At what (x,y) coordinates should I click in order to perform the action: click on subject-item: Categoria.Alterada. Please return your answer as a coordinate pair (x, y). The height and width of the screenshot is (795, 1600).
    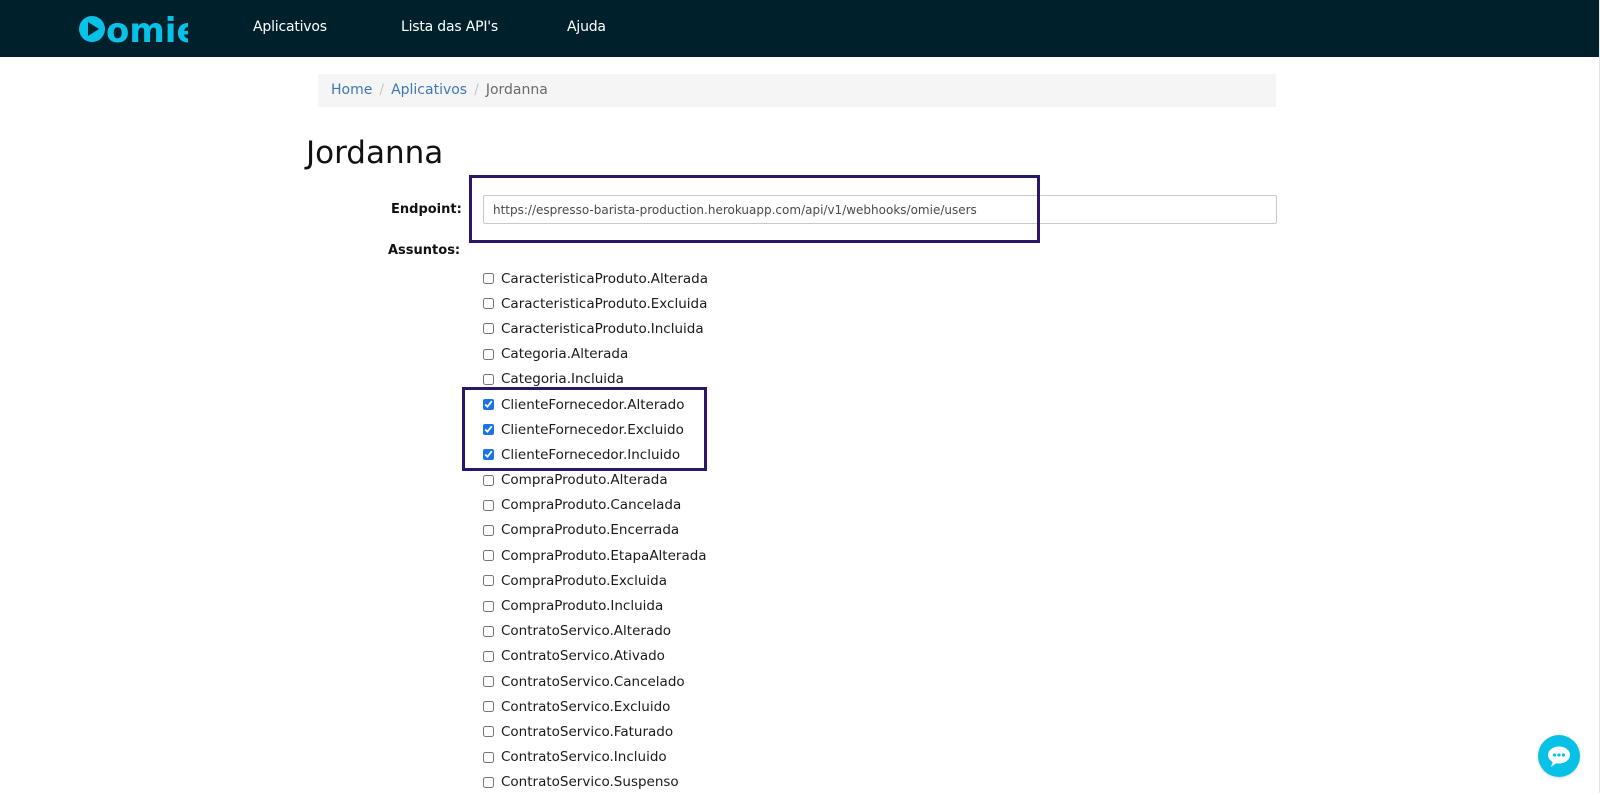
    Looking at the image, I should click on (595, 354).